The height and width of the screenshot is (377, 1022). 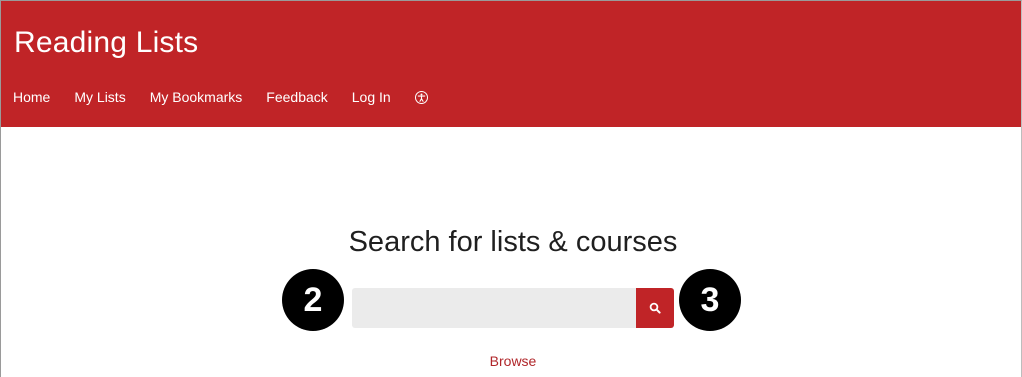 What do you see at coordinates (99, 97) in the screenshot?
I see `nav-my-lists-link: My Lists` at bounding box center [99, 97].